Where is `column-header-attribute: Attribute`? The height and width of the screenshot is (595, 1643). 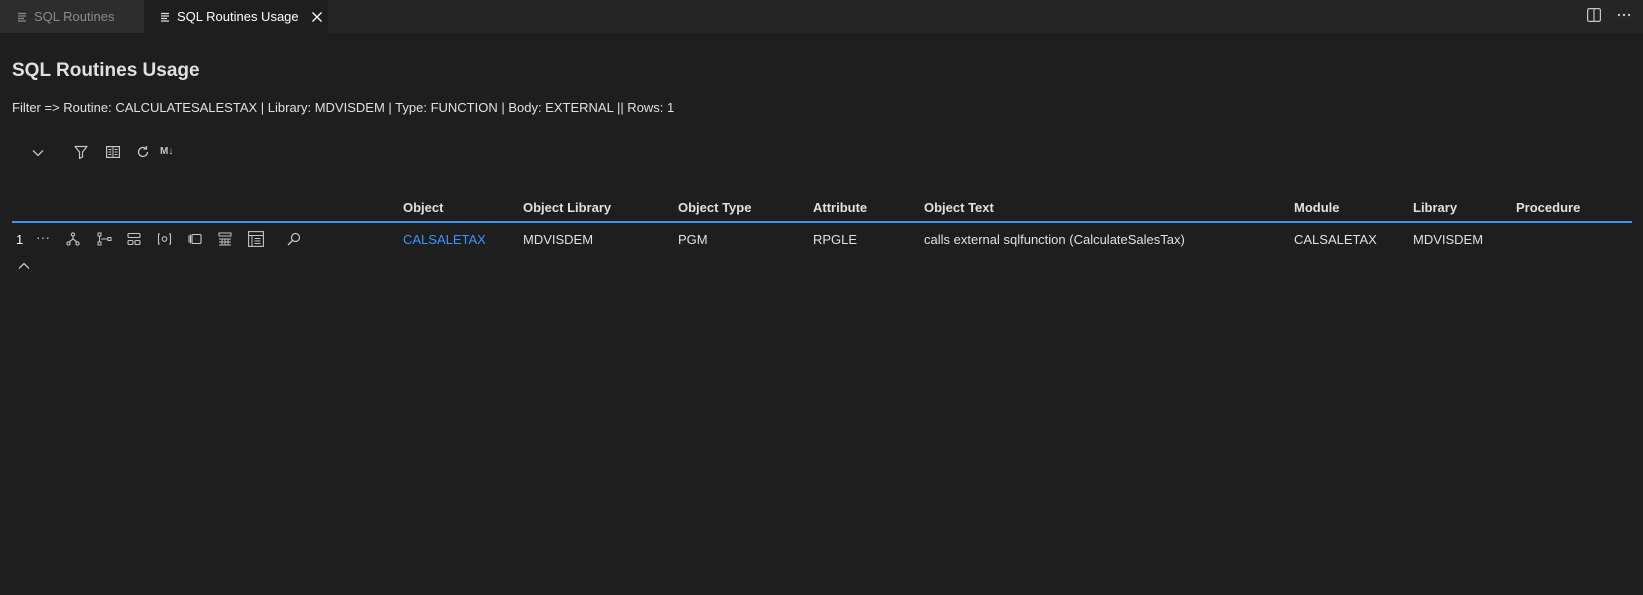
column-header-attribute: Attribute is located at coordinates (840, 207).